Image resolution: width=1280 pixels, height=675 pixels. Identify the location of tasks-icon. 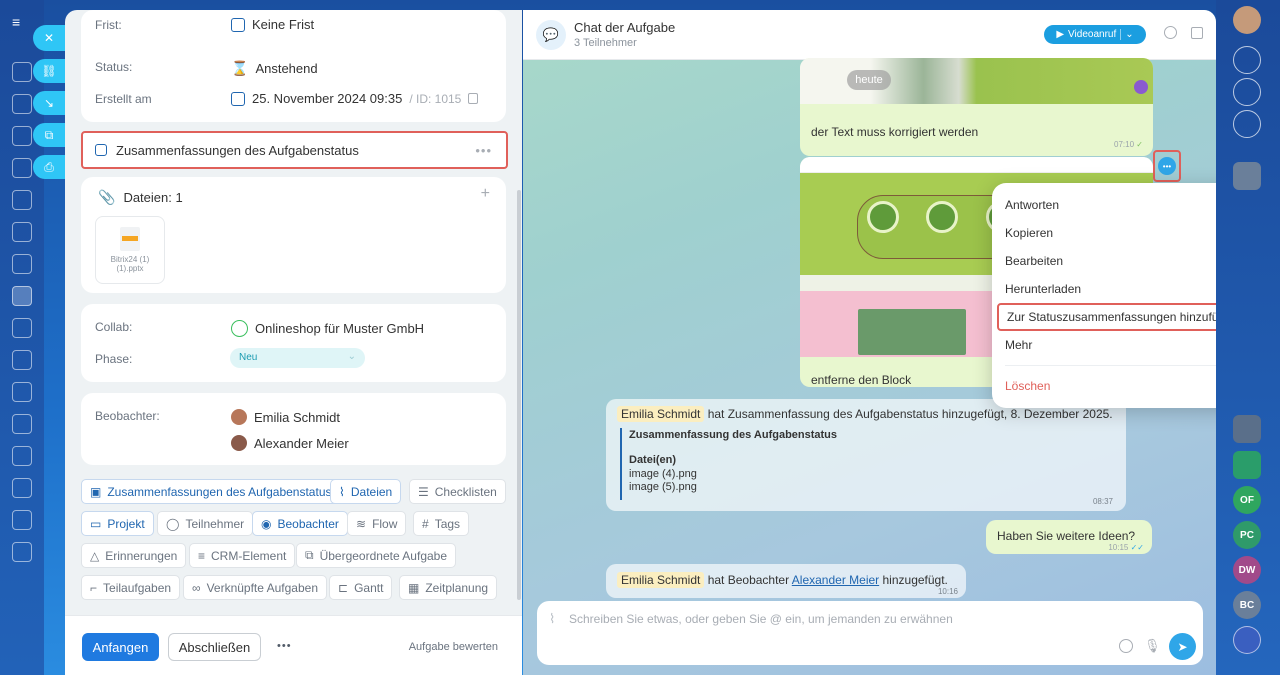
(22, 296).